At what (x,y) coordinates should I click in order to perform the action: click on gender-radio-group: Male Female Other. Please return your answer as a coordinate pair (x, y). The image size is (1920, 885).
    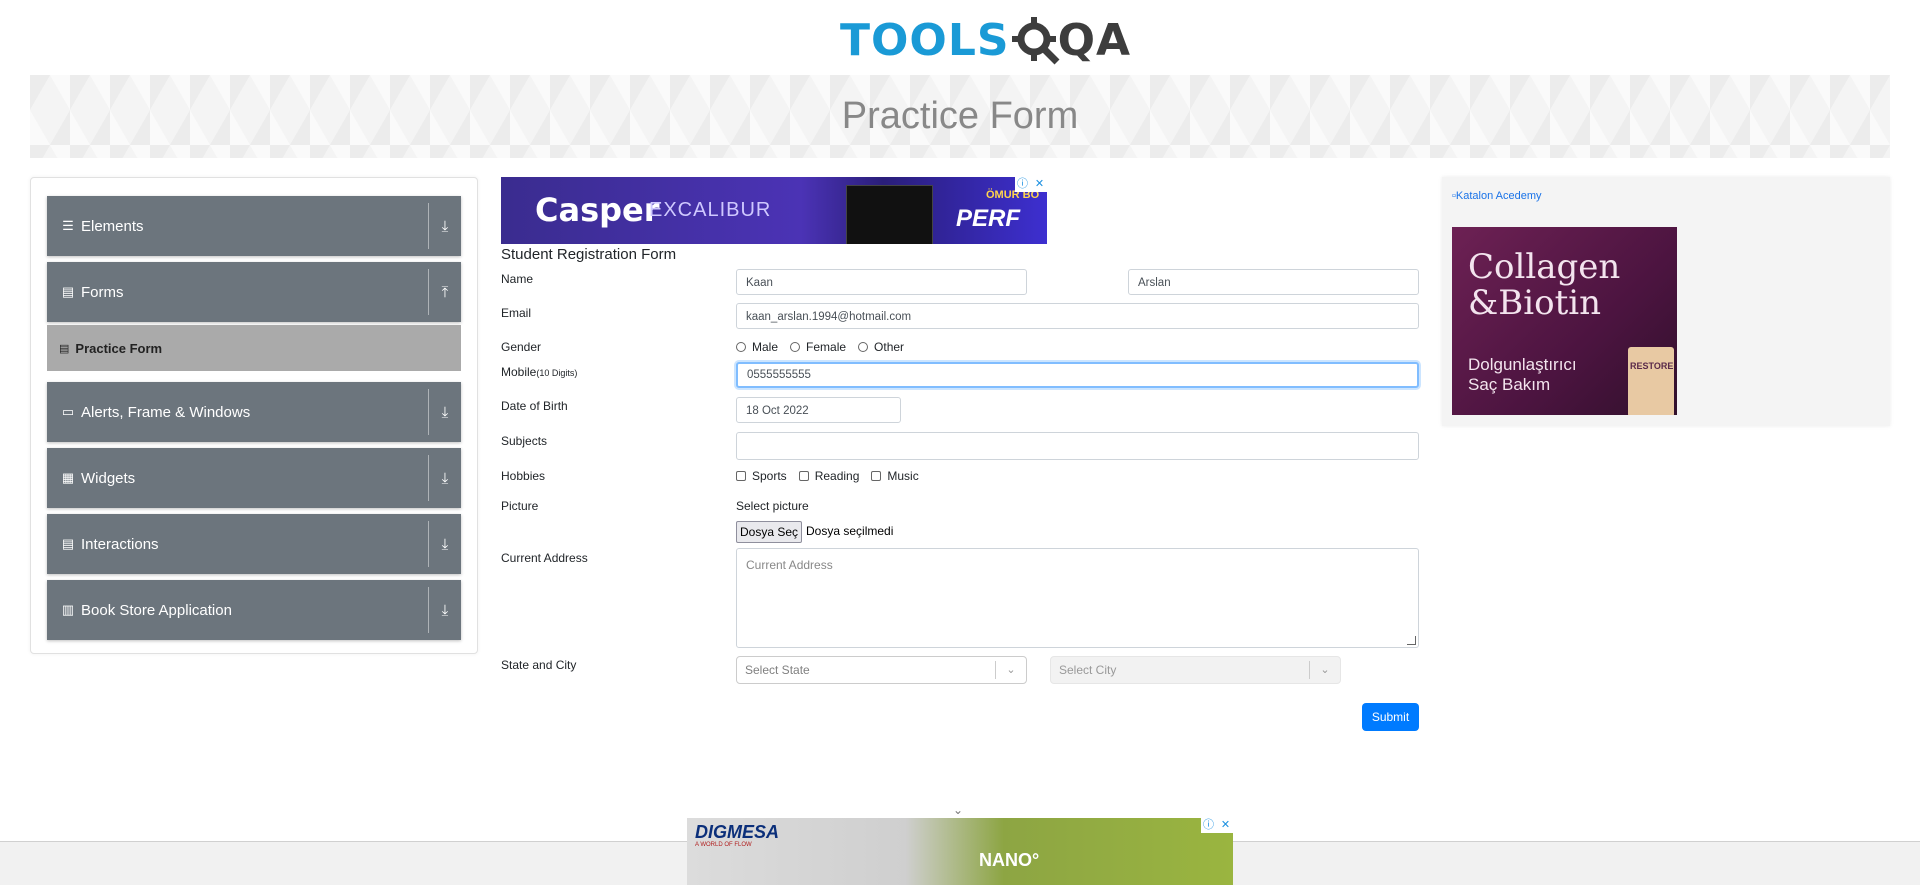
    Looking at the image, I should click on (826, 347).